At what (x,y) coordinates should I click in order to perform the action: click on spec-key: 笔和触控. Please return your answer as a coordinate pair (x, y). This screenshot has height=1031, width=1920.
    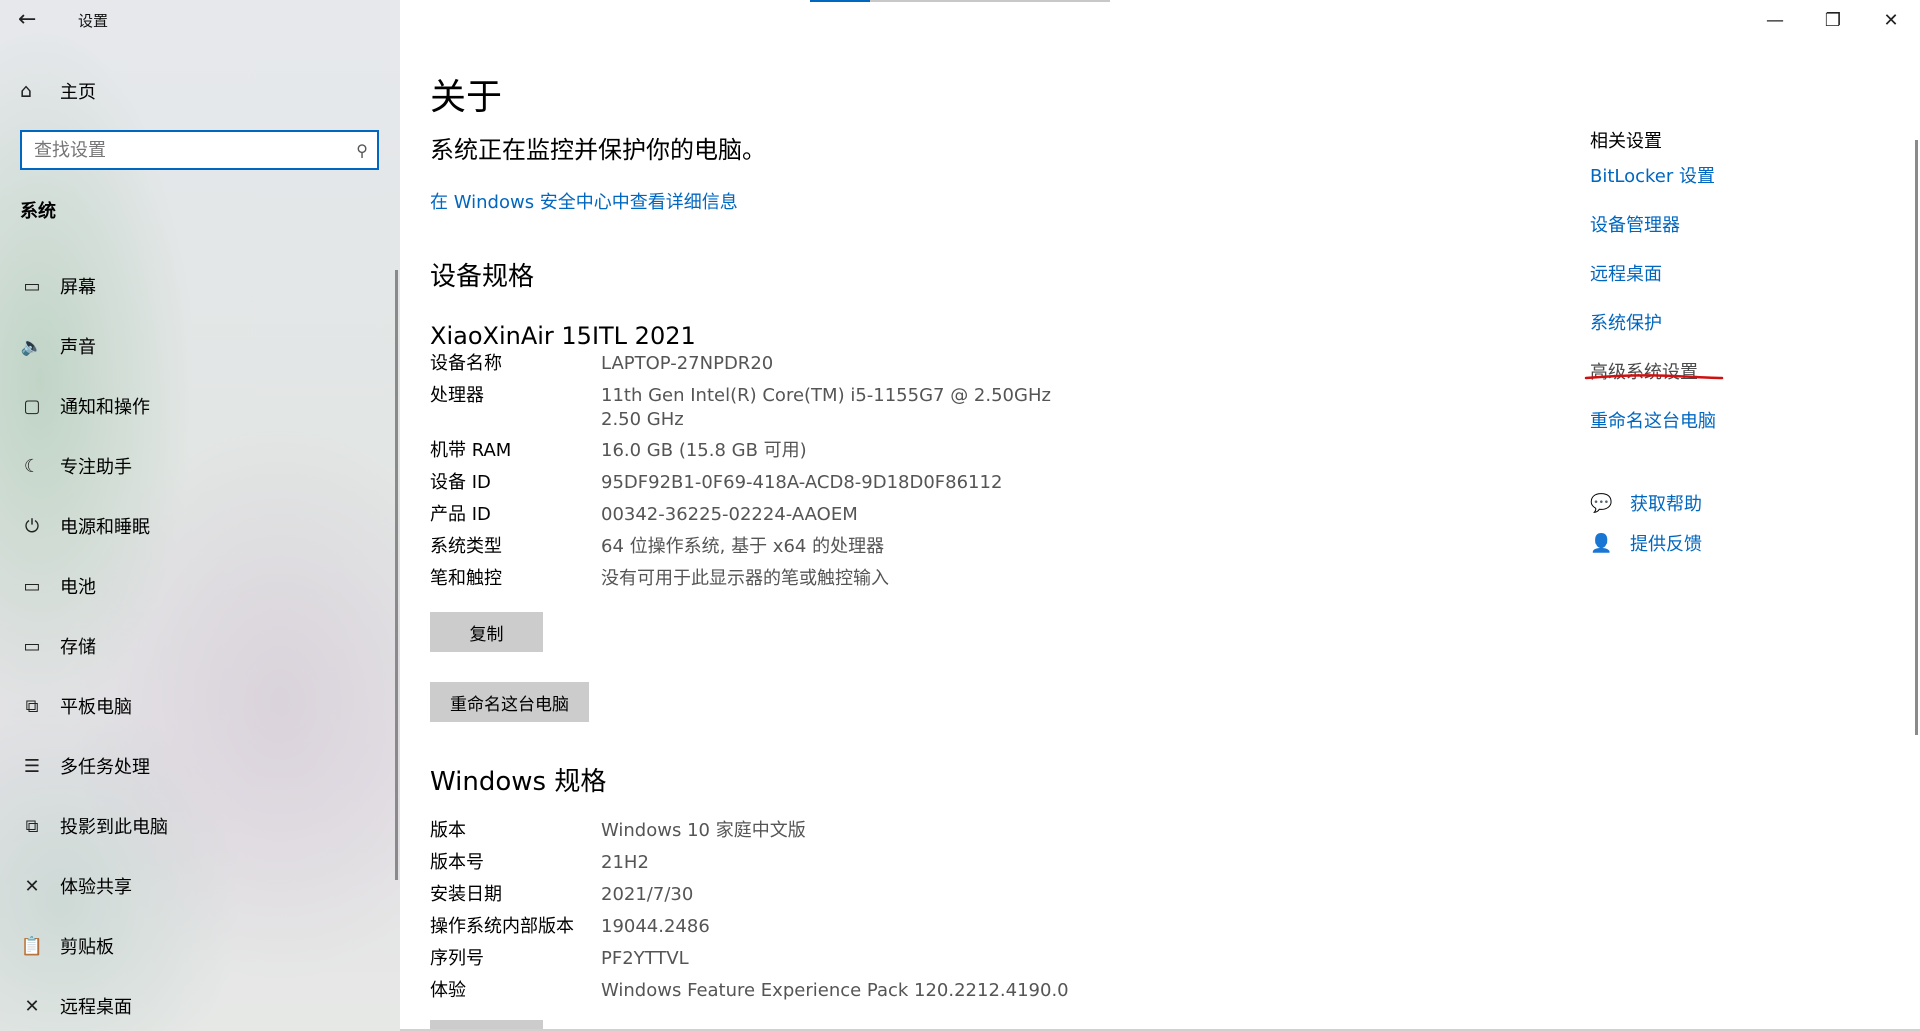
    Looking at the image, I should click on (466, 578).